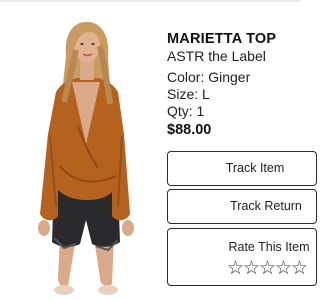 This screenshot has width=320, height=300. Describe the element at coordinates (242, 257) in the screenshot. I see `rate-item-panel: Rate This Item ☆☆☆☆☆` at that location.